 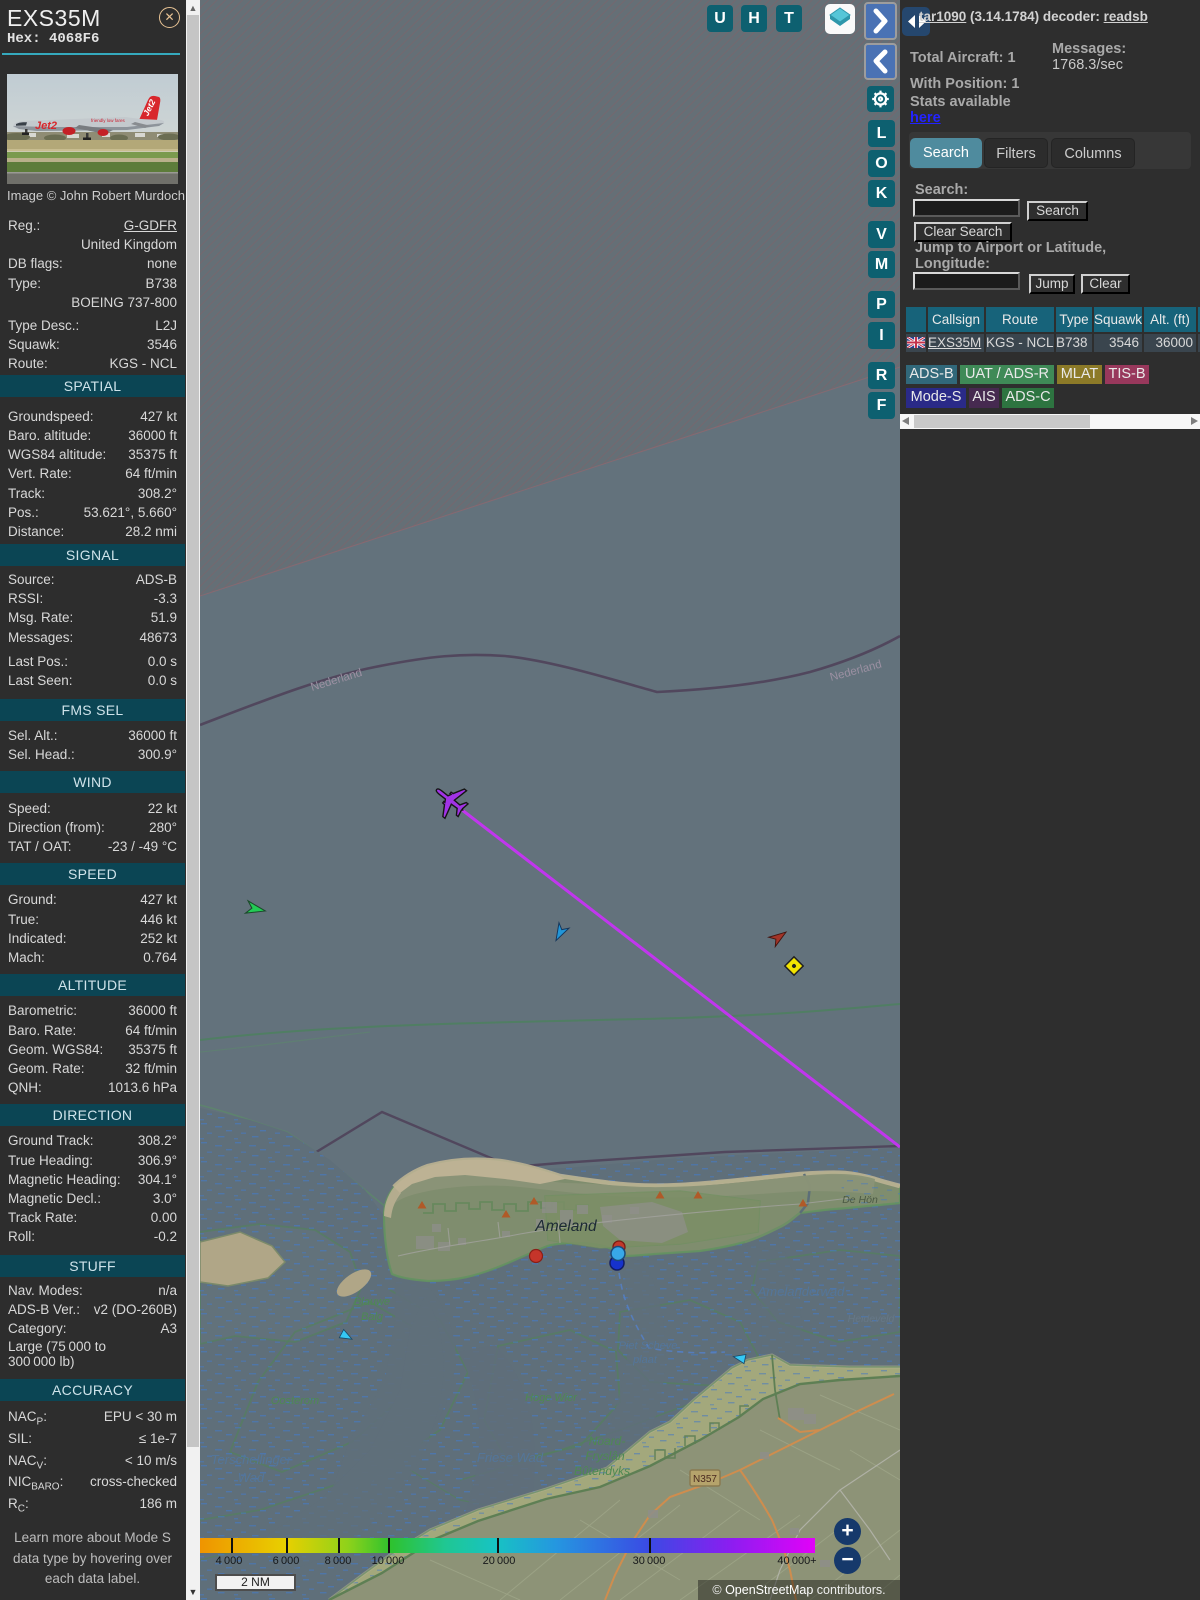 I want to click on svg-text: N357, so click(x=705, y=1479).